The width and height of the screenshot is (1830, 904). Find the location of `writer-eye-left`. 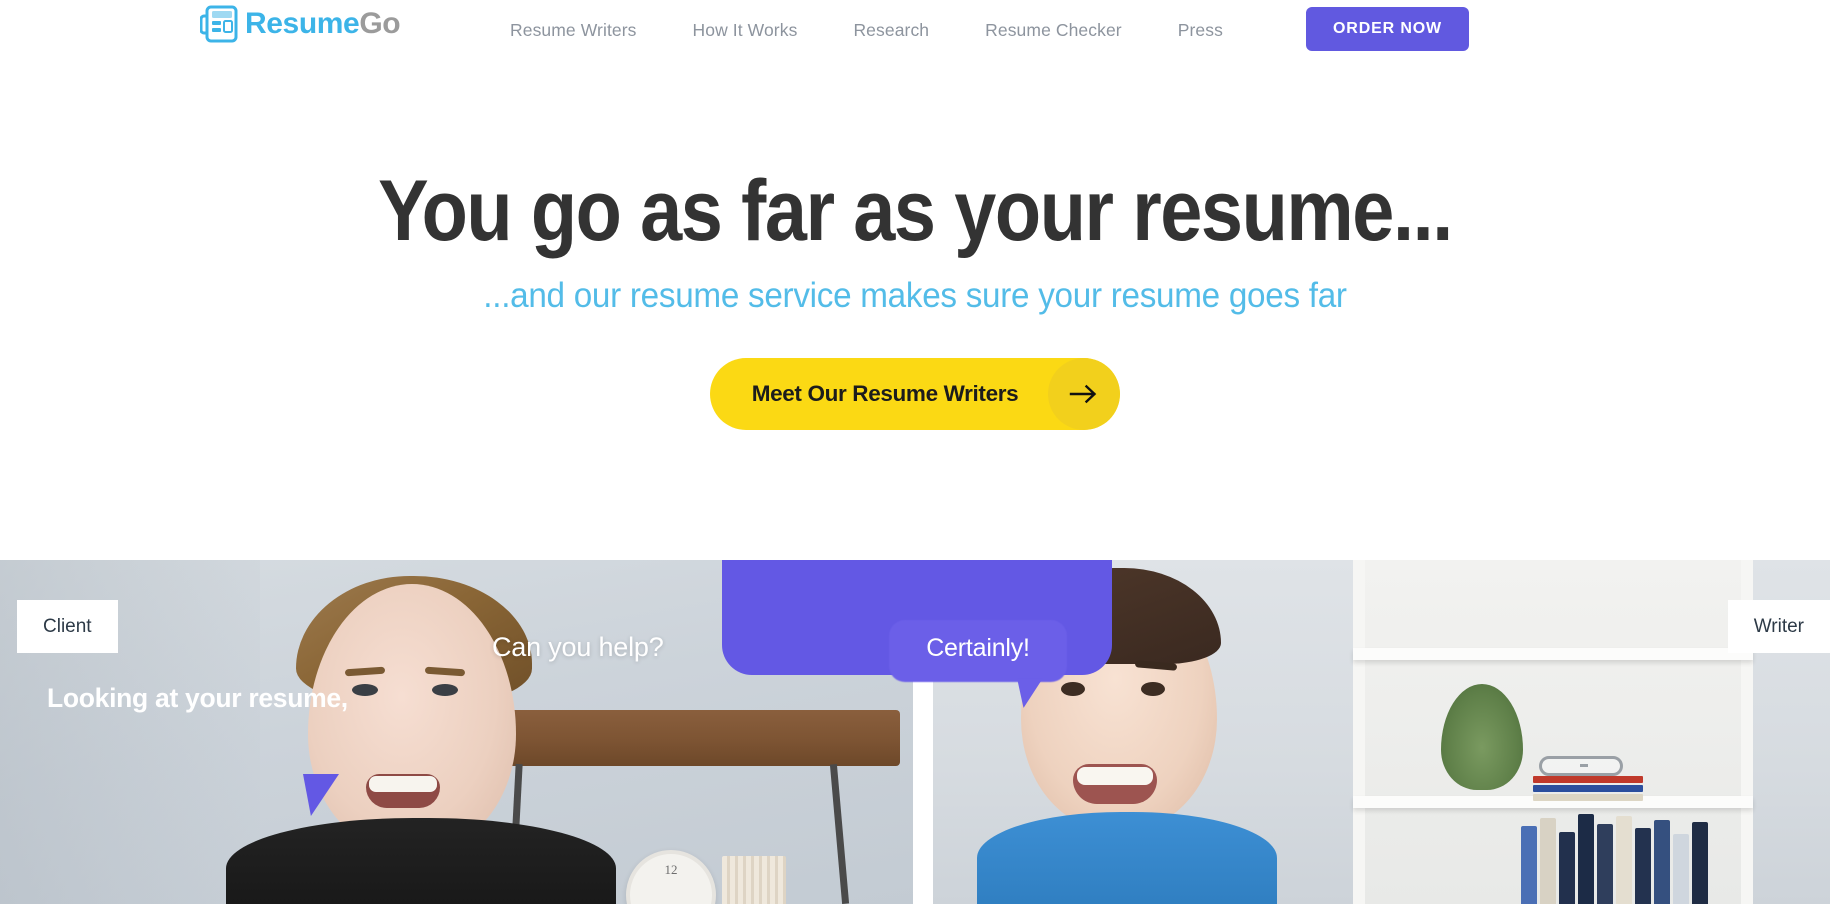

writer-eye-left is located at coordinates (1073, 689).